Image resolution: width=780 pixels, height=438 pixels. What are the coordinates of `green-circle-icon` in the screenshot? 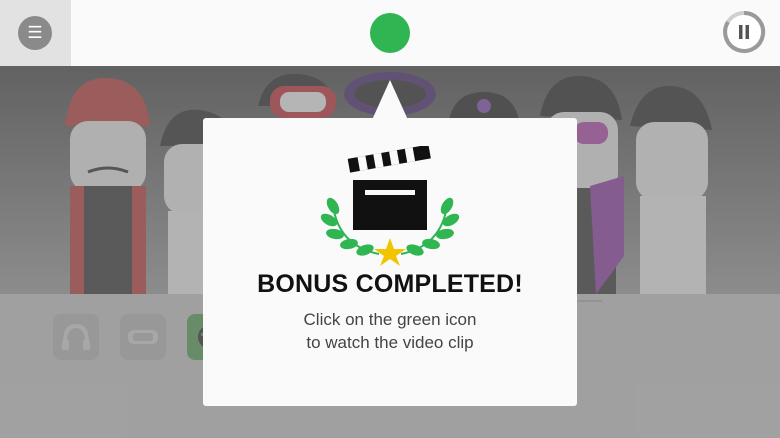 It's located at (390, 33).